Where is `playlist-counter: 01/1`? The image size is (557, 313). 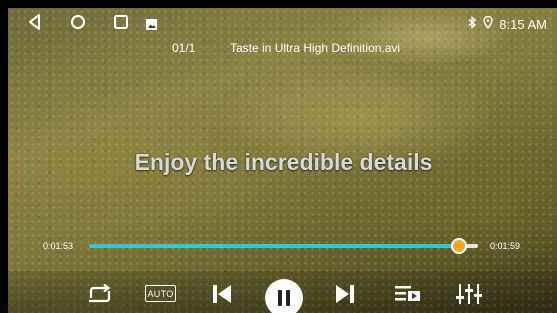 playlist-counter: 01/1 is located at coordinates (184, 48).